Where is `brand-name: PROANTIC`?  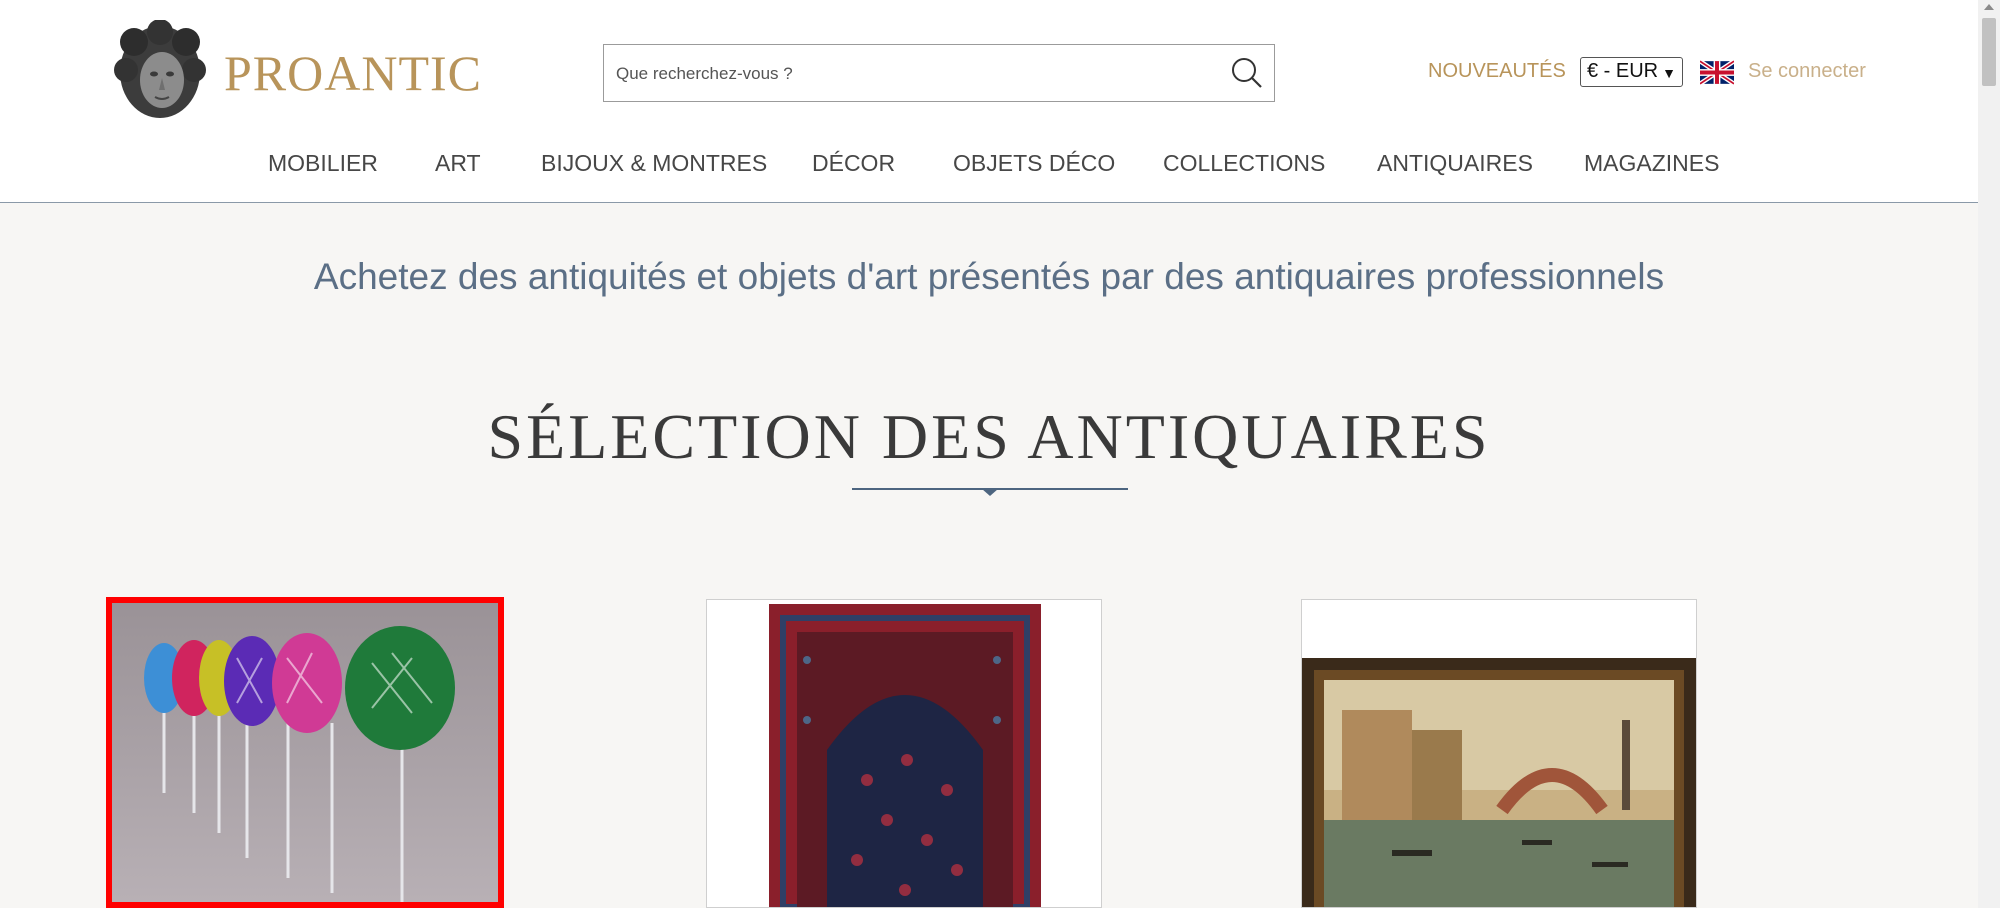 brand-name: PROANTIC is located at coordinates (353, 73).